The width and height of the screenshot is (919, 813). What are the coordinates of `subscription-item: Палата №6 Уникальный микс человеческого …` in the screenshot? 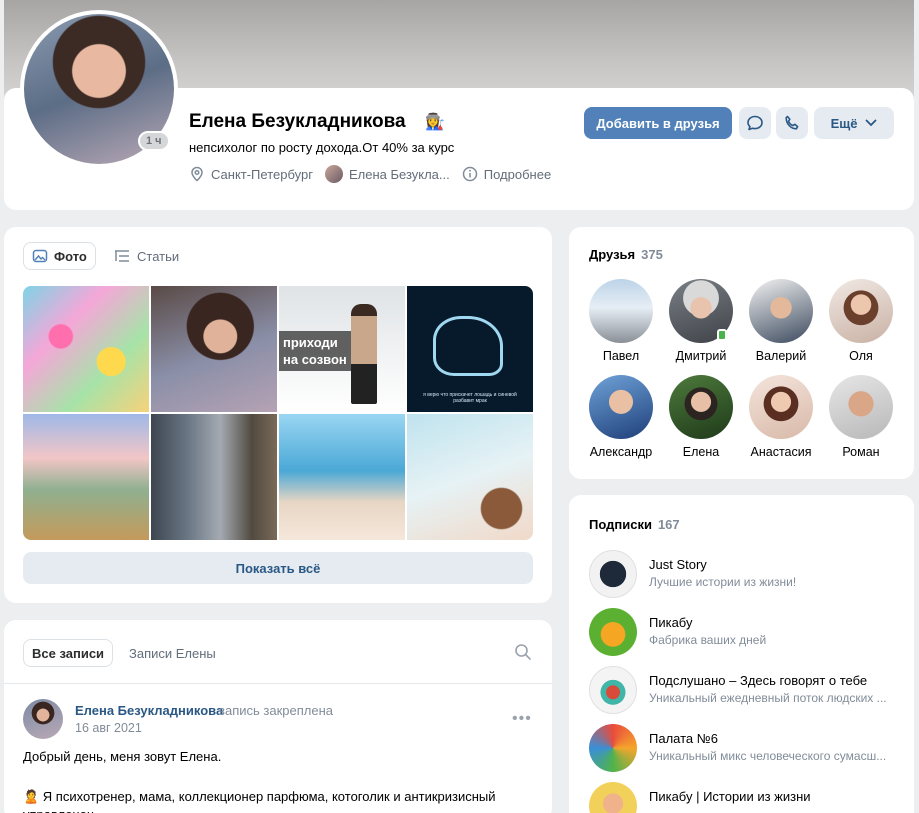 It's located at (744, 748).